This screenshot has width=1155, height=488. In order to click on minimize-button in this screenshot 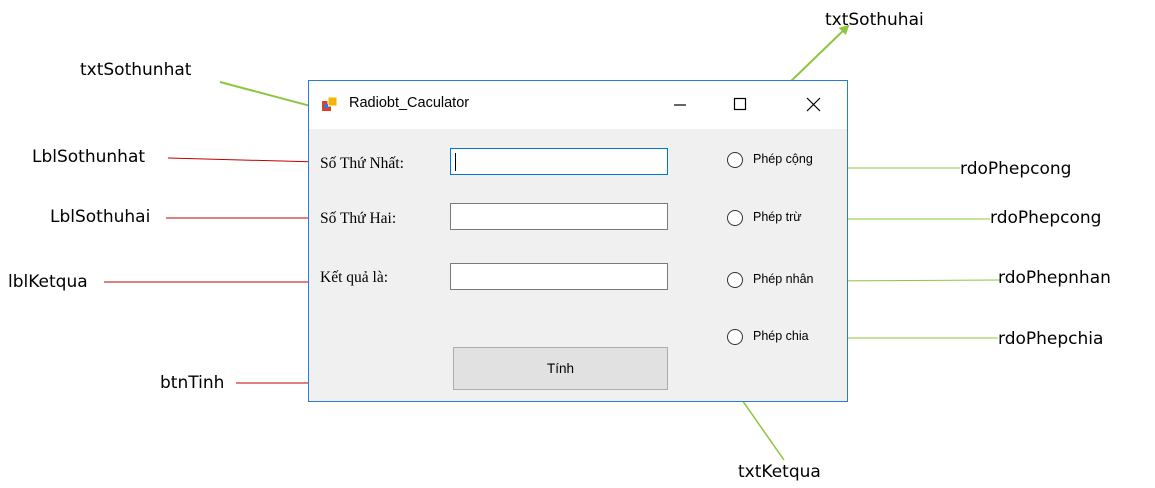, I will do `click(680, 105)`.